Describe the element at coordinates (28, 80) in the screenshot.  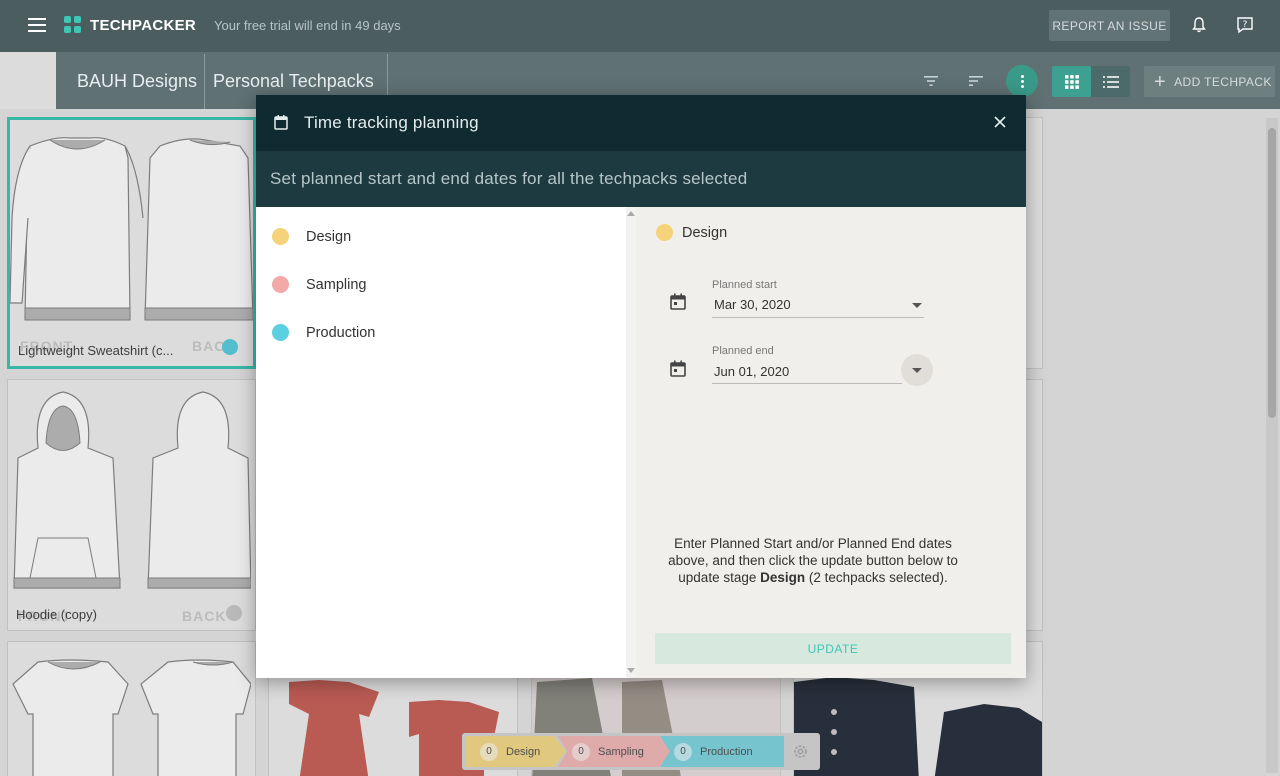
I see `subbar-left-panel` at that location.